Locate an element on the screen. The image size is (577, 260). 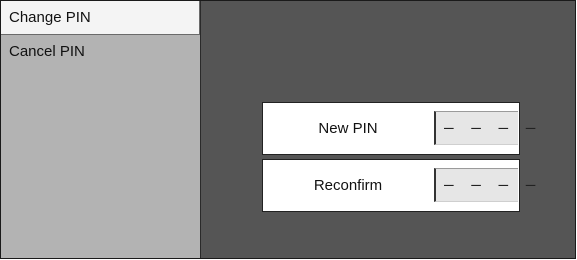
new-pin-label: New PIN is located at coordinates (348, 128).